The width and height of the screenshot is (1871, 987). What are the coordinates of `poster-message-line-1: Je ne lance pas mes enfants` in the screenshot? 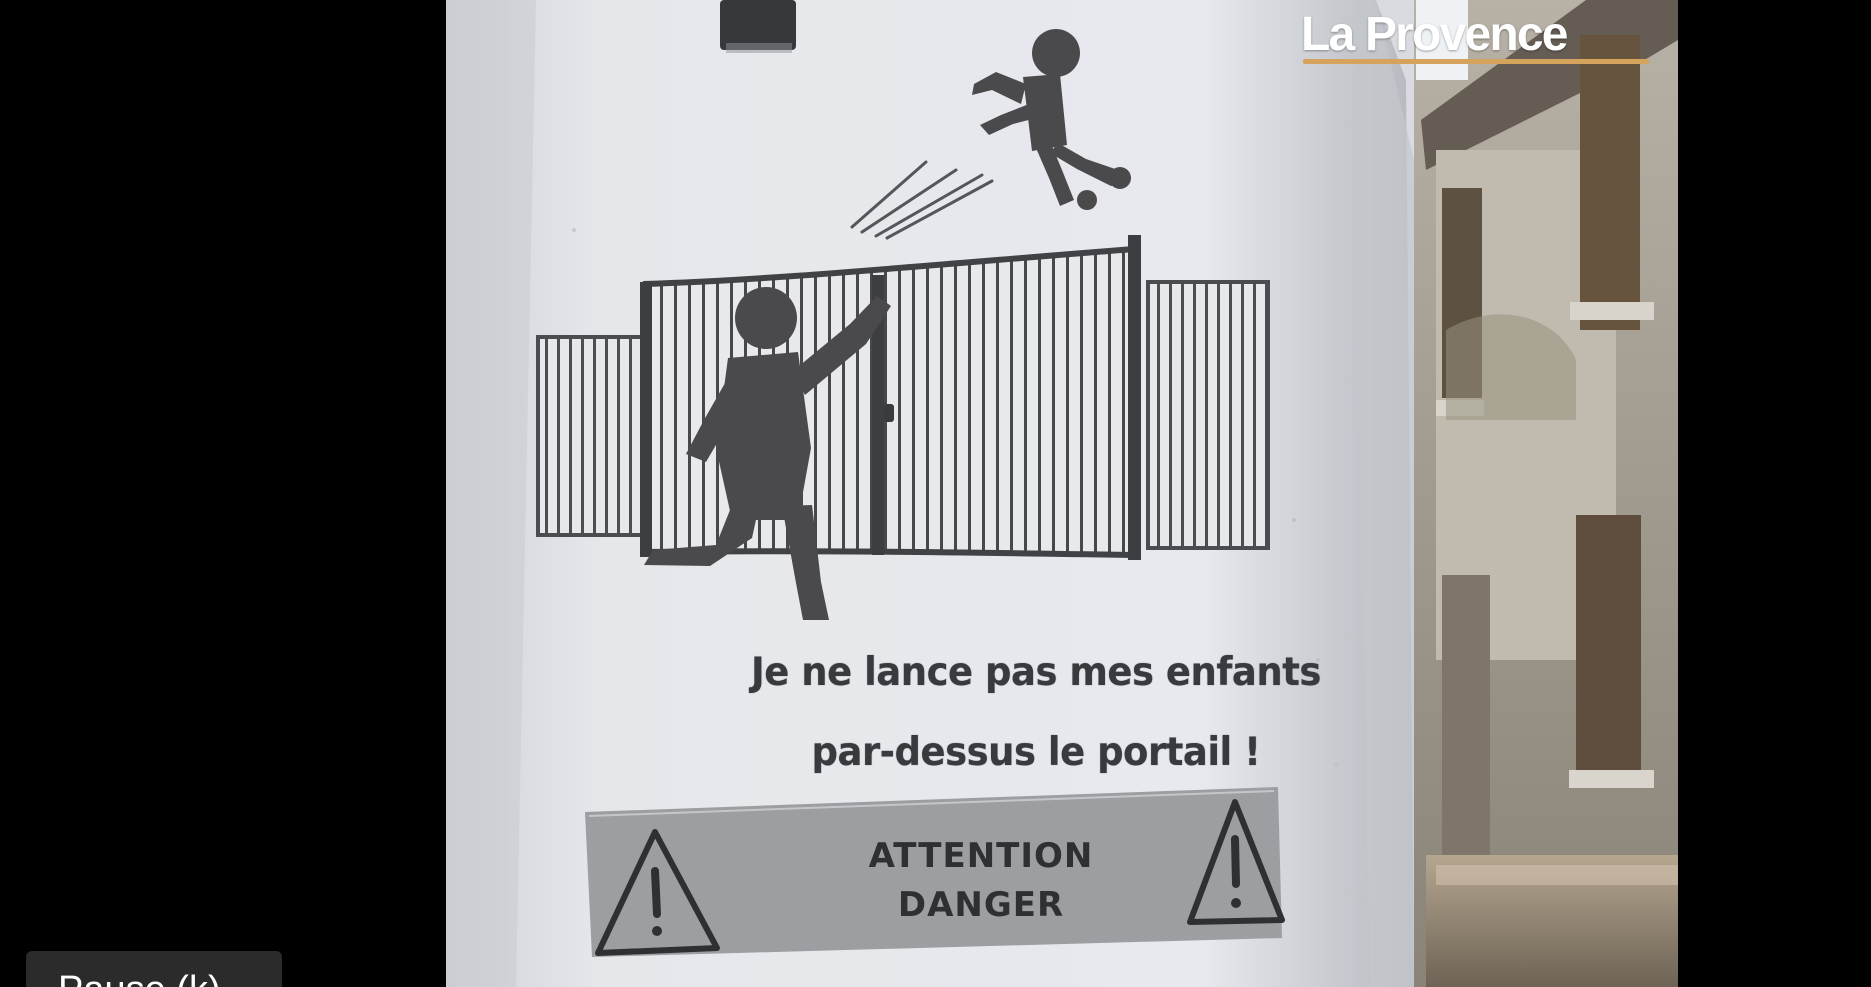 It's located at (1036, 671).